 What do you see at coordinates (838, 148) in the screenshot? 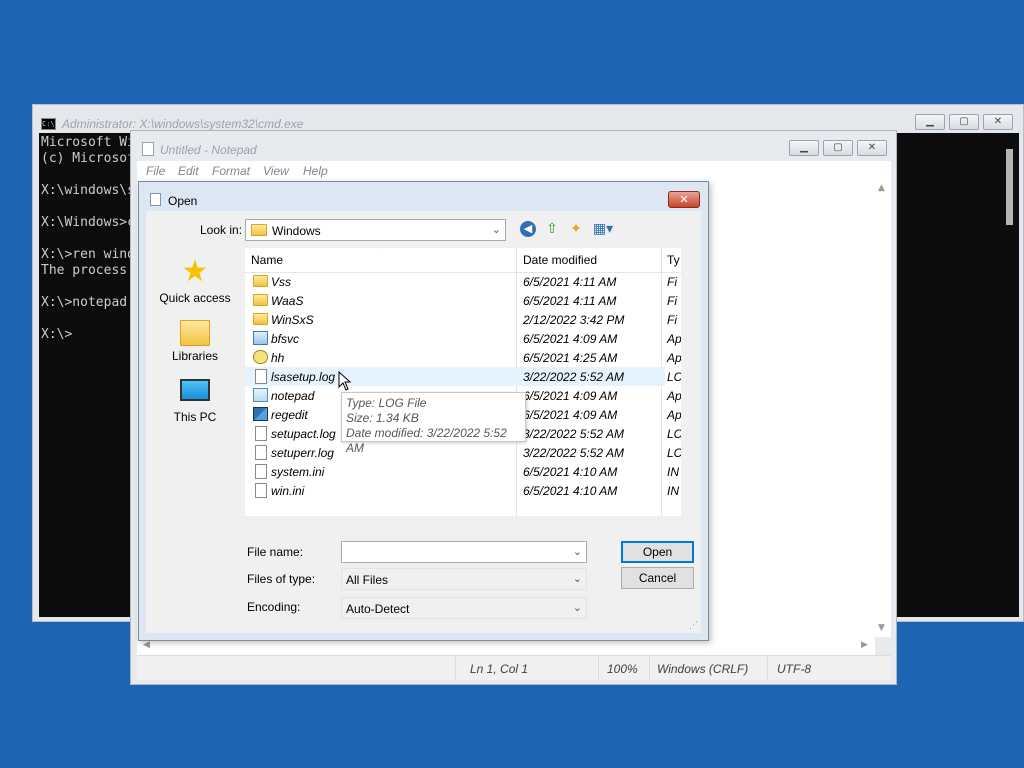
I see `notepad-maximize-button: ▢` at bounding box center [838, 148].